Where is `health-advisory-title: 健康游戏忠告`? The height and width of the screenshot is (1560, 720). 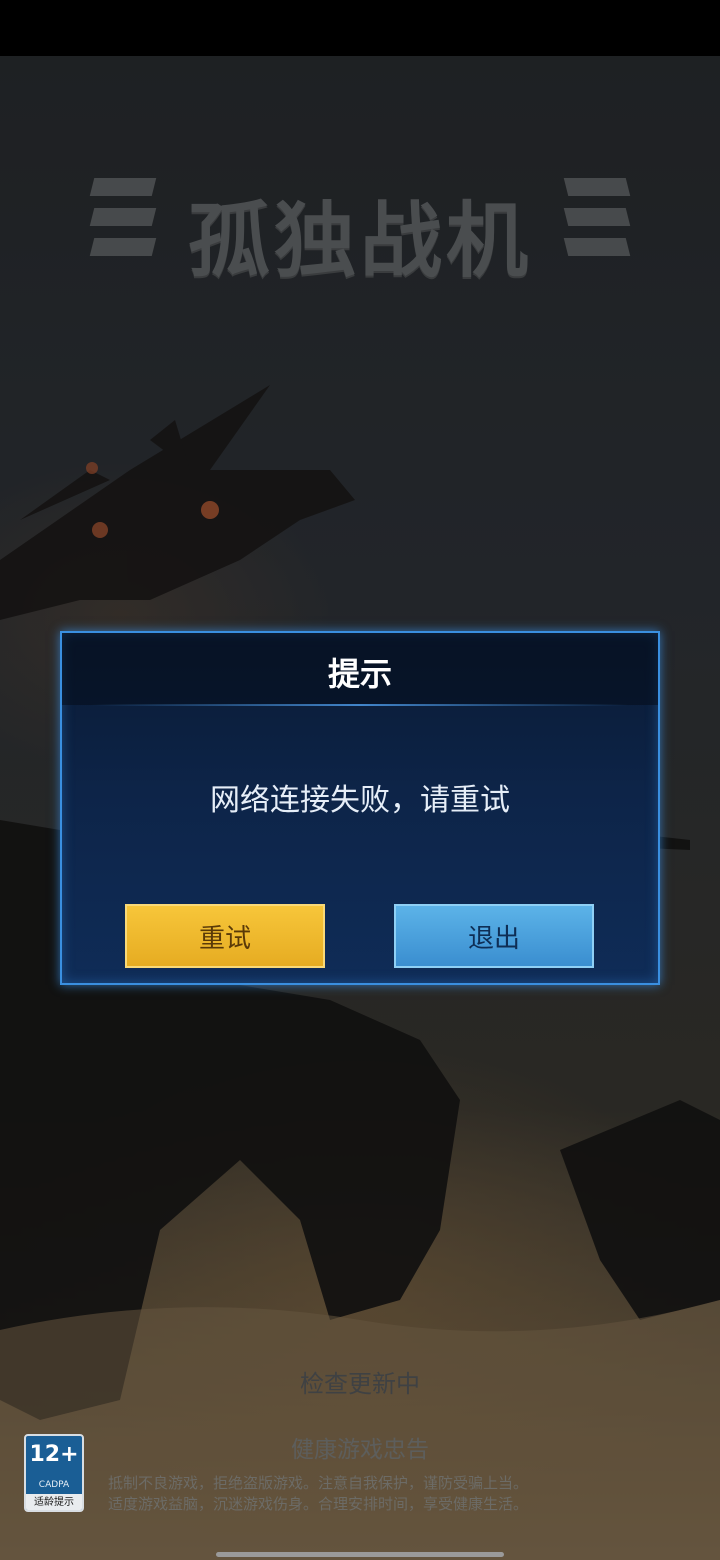
health-advisory-title: 健康游戏忠告 is located at coordinates (360, 1450).